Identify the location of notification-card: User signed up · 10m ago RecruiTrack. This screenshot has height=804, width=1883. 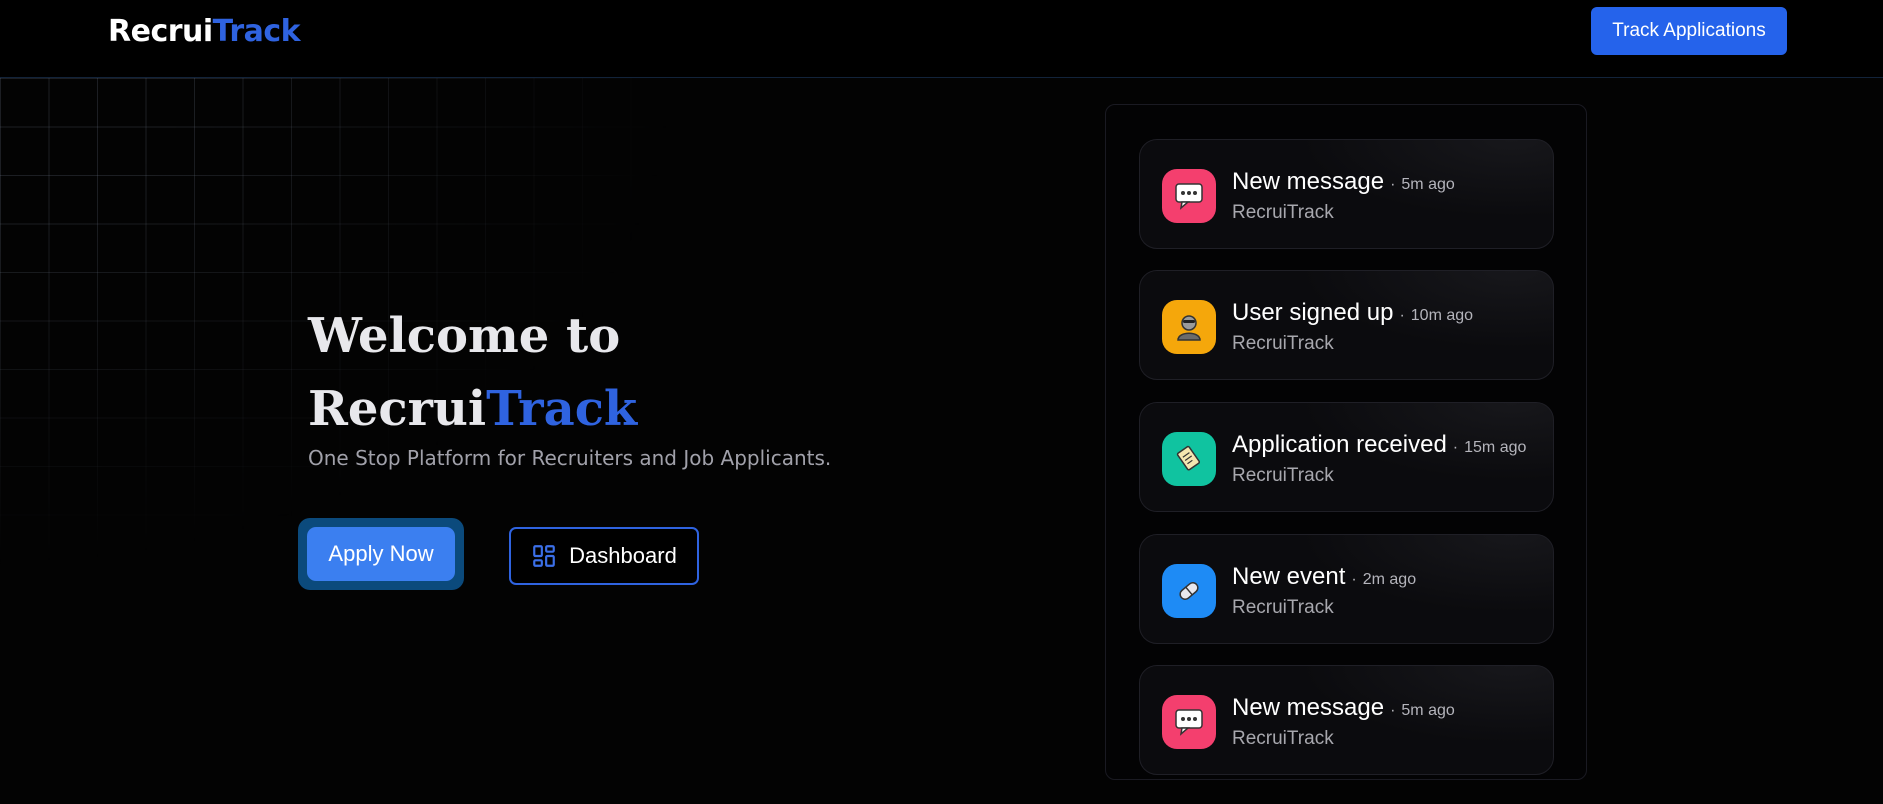
(1346, 325).